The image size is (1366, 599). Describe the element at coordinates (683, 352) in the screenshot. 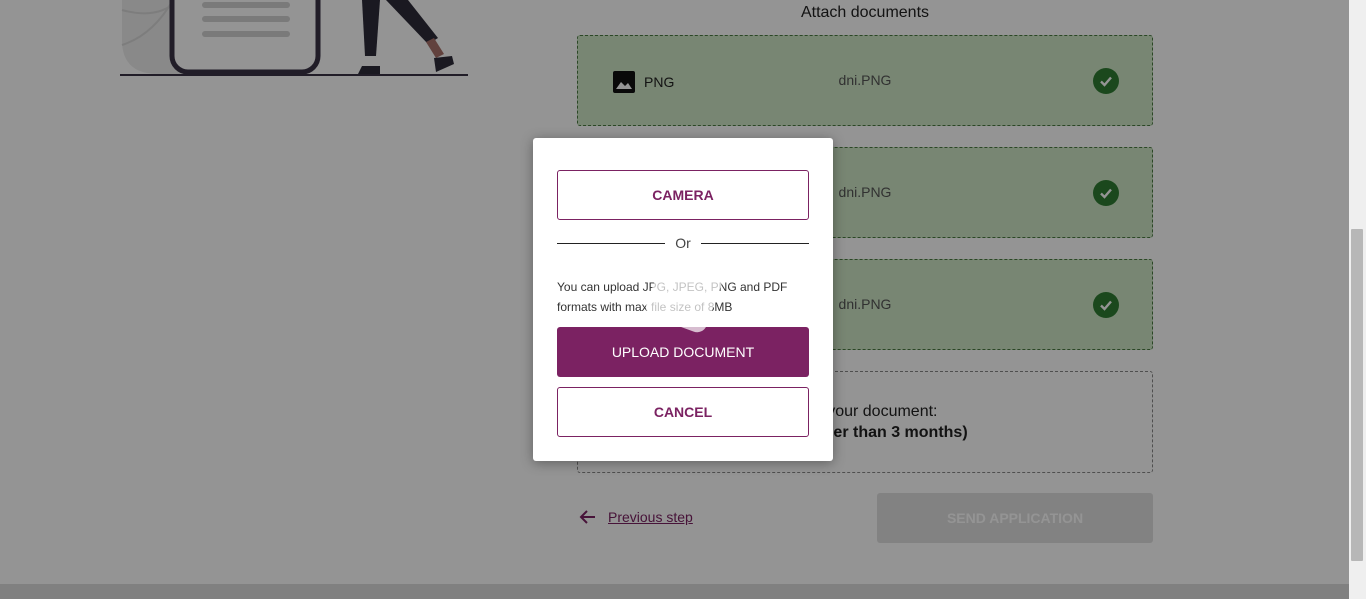

I see `upload-document-button: UPLOAD DOCUMENT` at that location.